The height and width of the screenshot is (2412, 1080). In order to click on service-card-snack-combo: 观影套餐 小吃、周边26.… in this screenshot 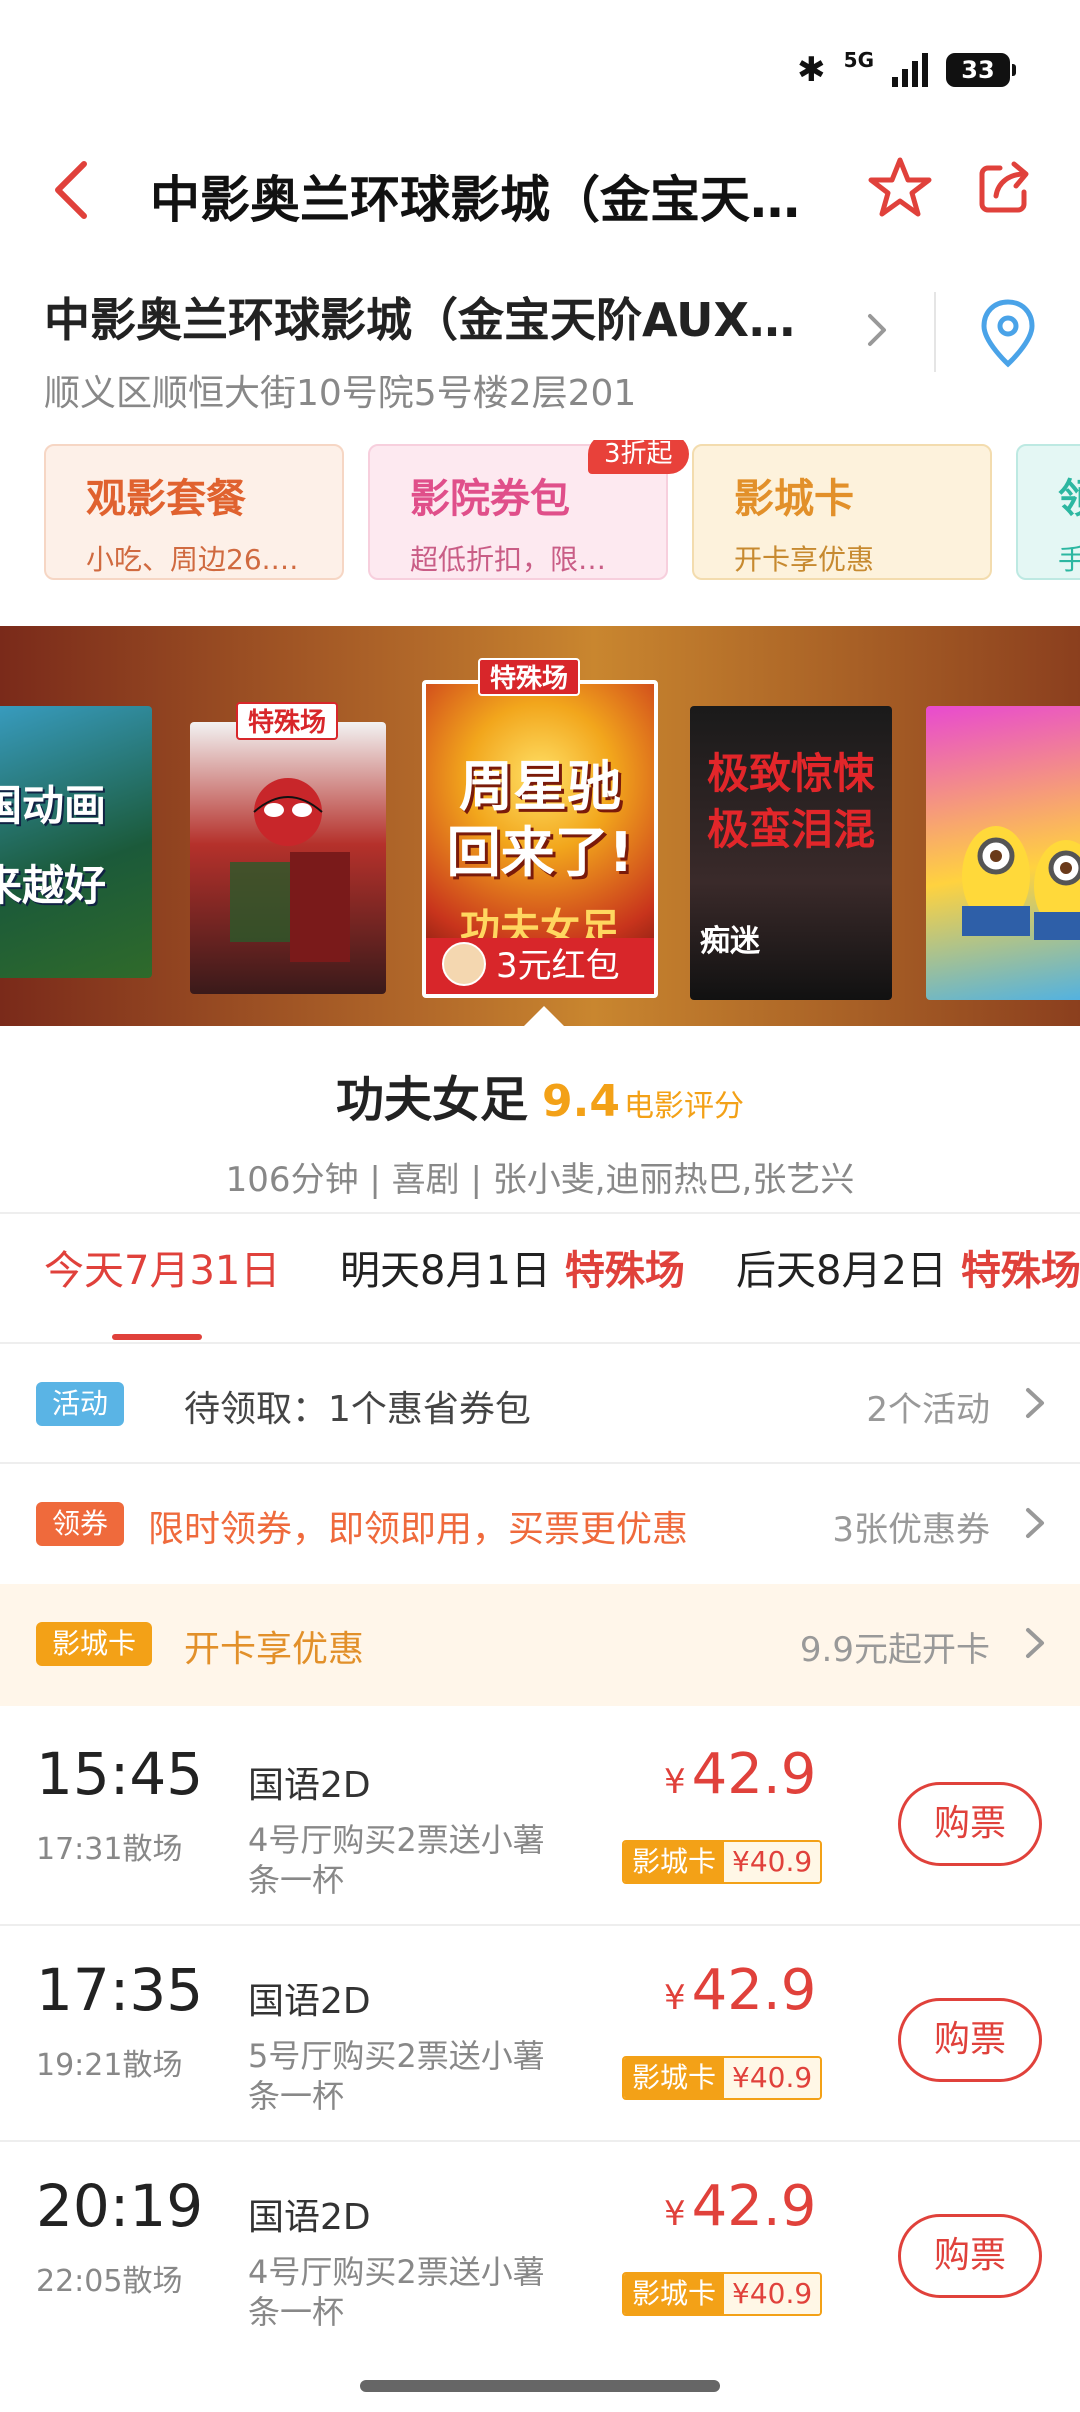, I will do `click(194, 512)`.